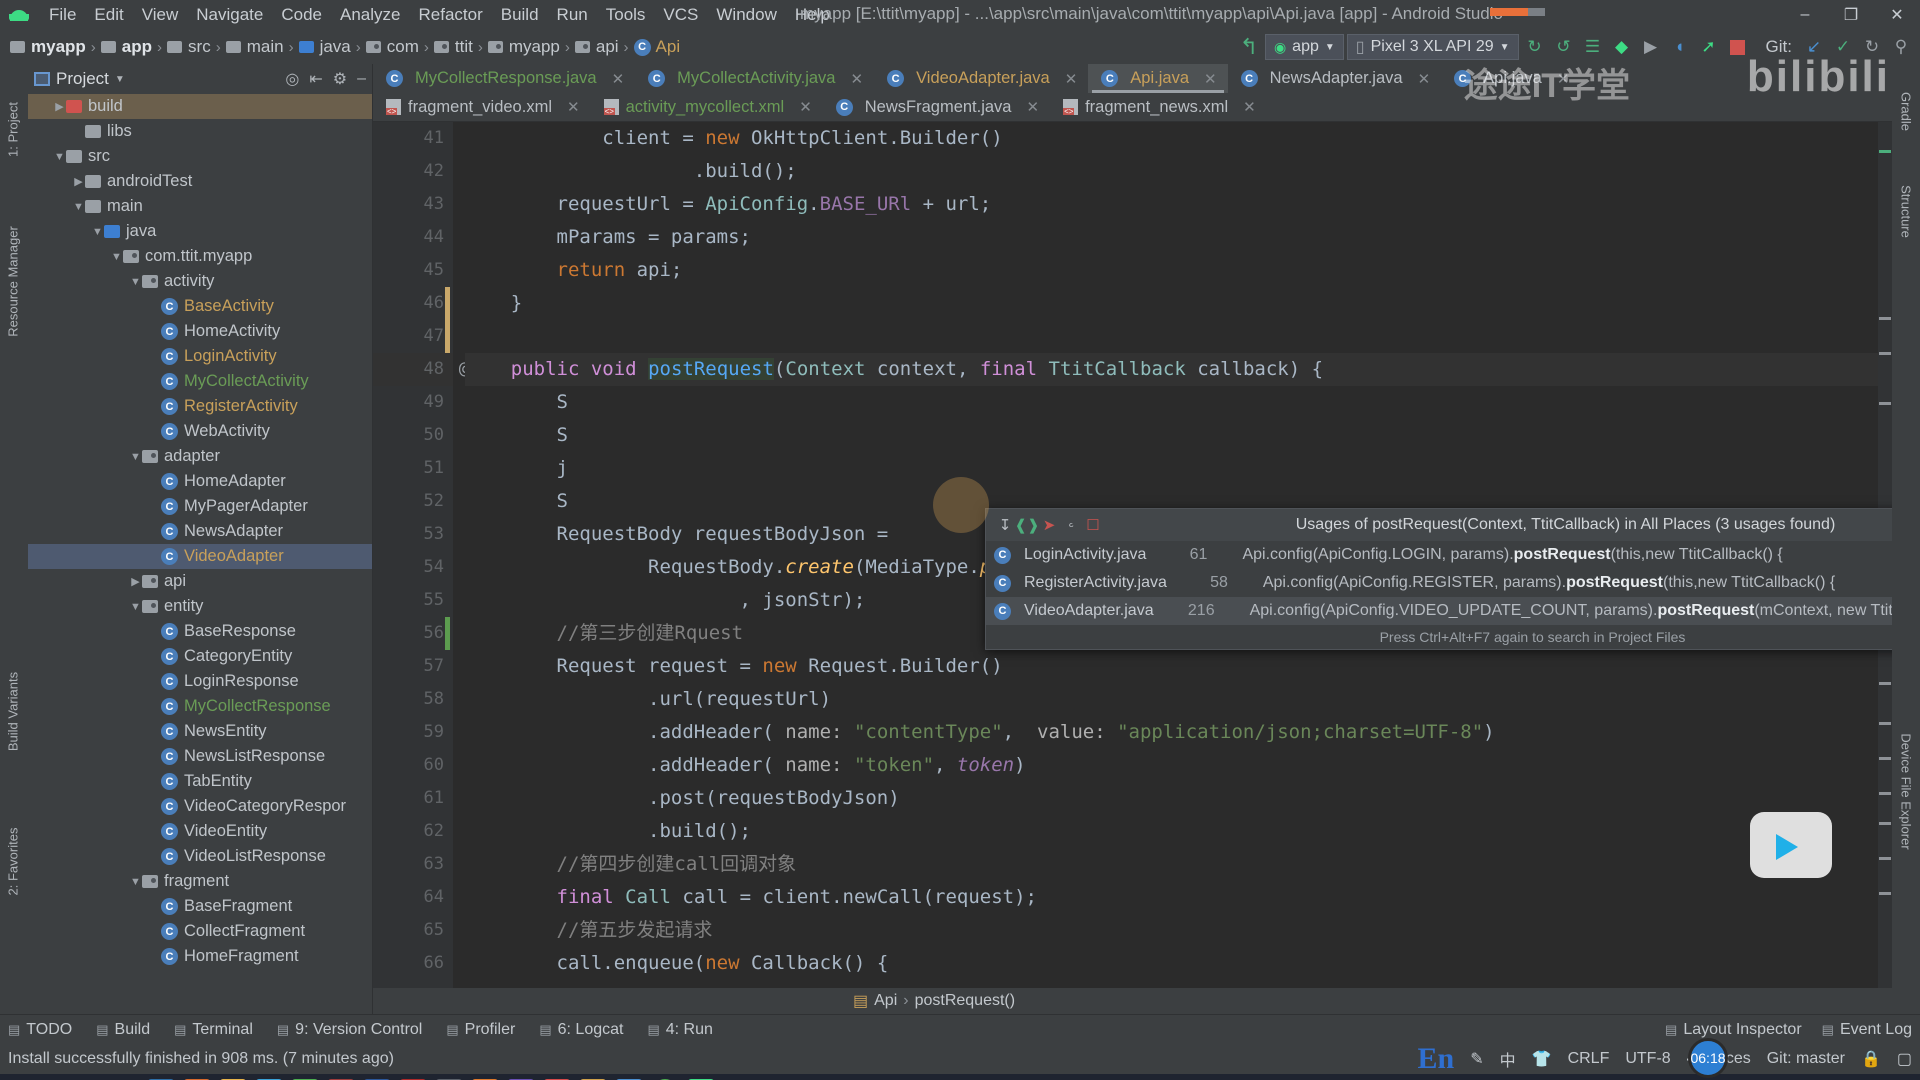 This screenshot has height=1080, width=1920. What do you see at coordinates (200, 381) in the screenshot?
I see `tree-item: C MyCollectActivity` at bounding box center [200, 381].